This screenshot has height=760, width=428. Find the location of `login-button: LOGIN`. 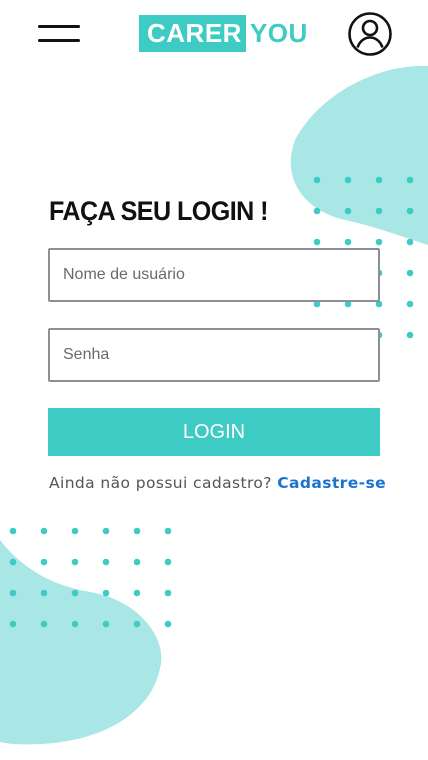

login-button: LOGIN is located at coordinates (214, 432).